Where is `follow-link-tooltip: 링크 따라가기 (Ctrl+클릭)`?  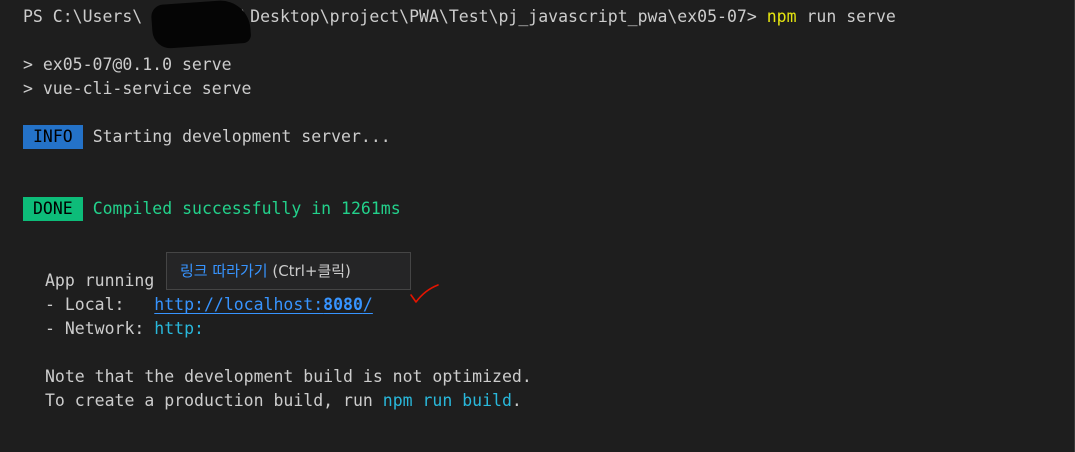
follow-link-tooltip: 링크 따라가기 (Ctrl+클릭) is located at coordinates (288, 271).